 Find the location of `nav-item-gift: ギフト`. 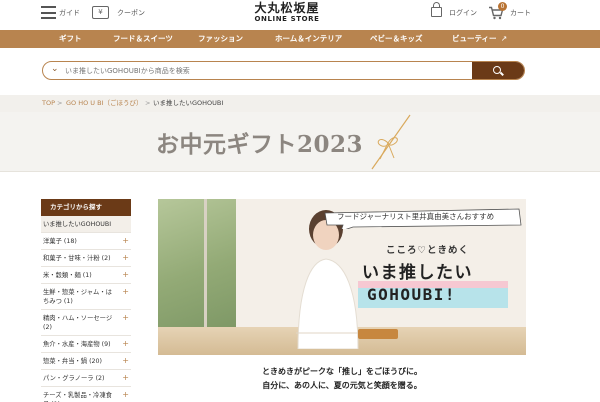

nav-item-gift: ギフト is located at coordinates (70, 39).